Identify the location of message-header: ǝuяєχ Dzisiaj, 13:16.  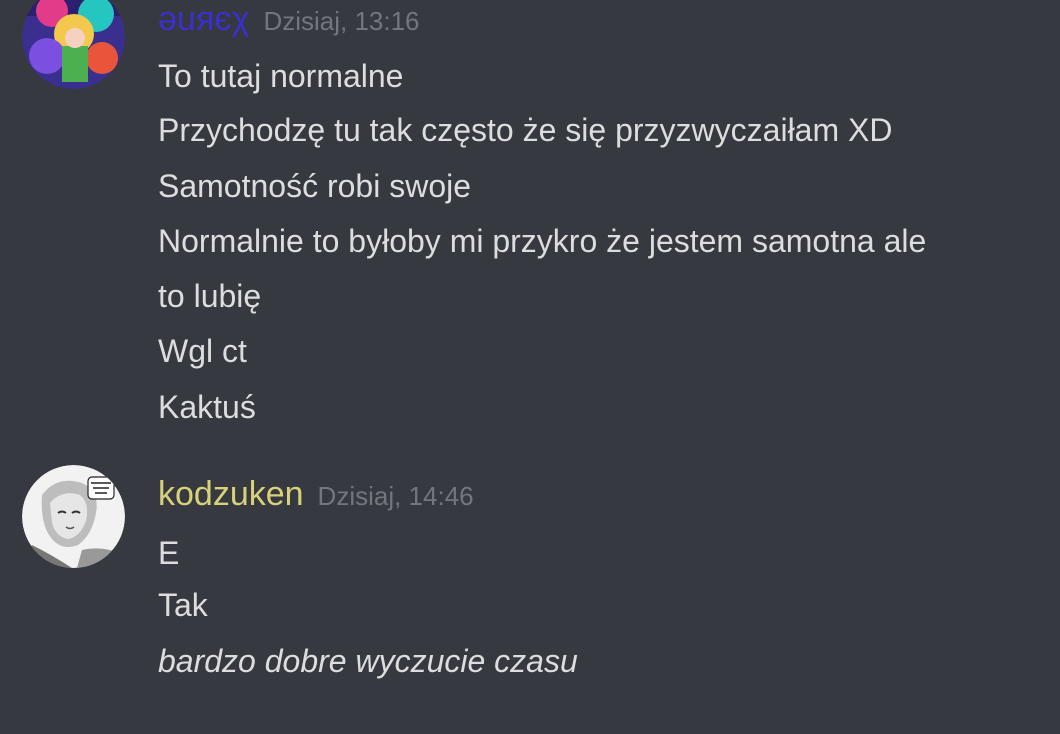
(289, 19).